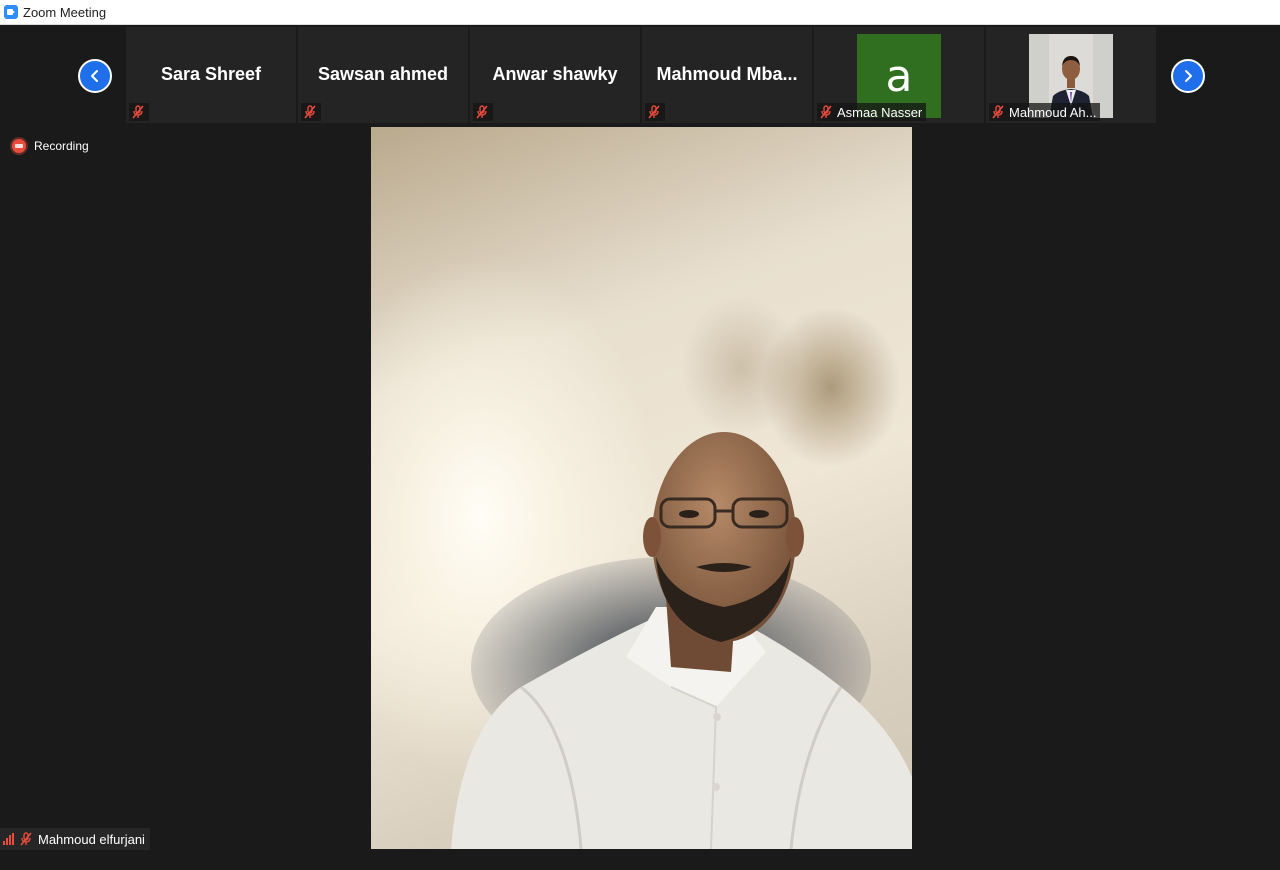 This screenshot has width=1280, height=870. I want to click on chevron-left-icon, so click(94, 76).